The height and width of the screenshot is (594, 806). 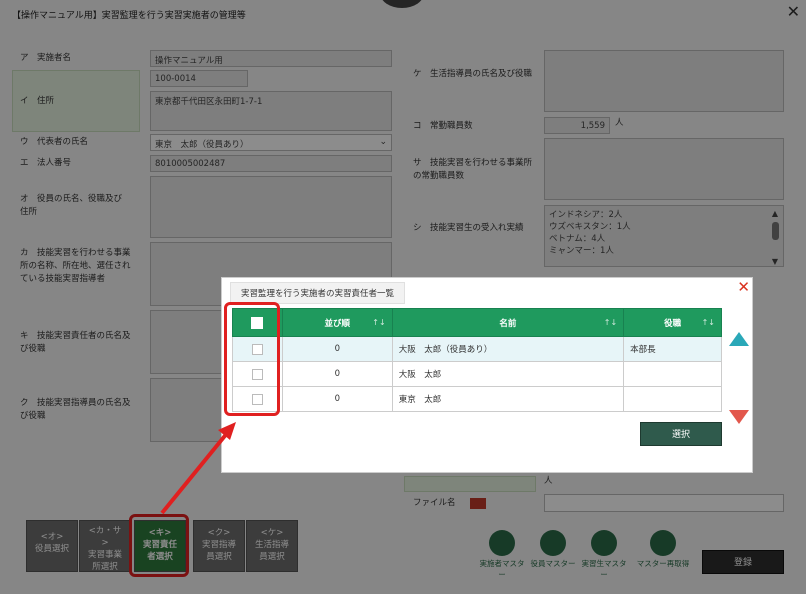 What do you see at coordinates (739, 339) in the screenshot?
I see `move-up-icon` at bounding box center [739, 339].